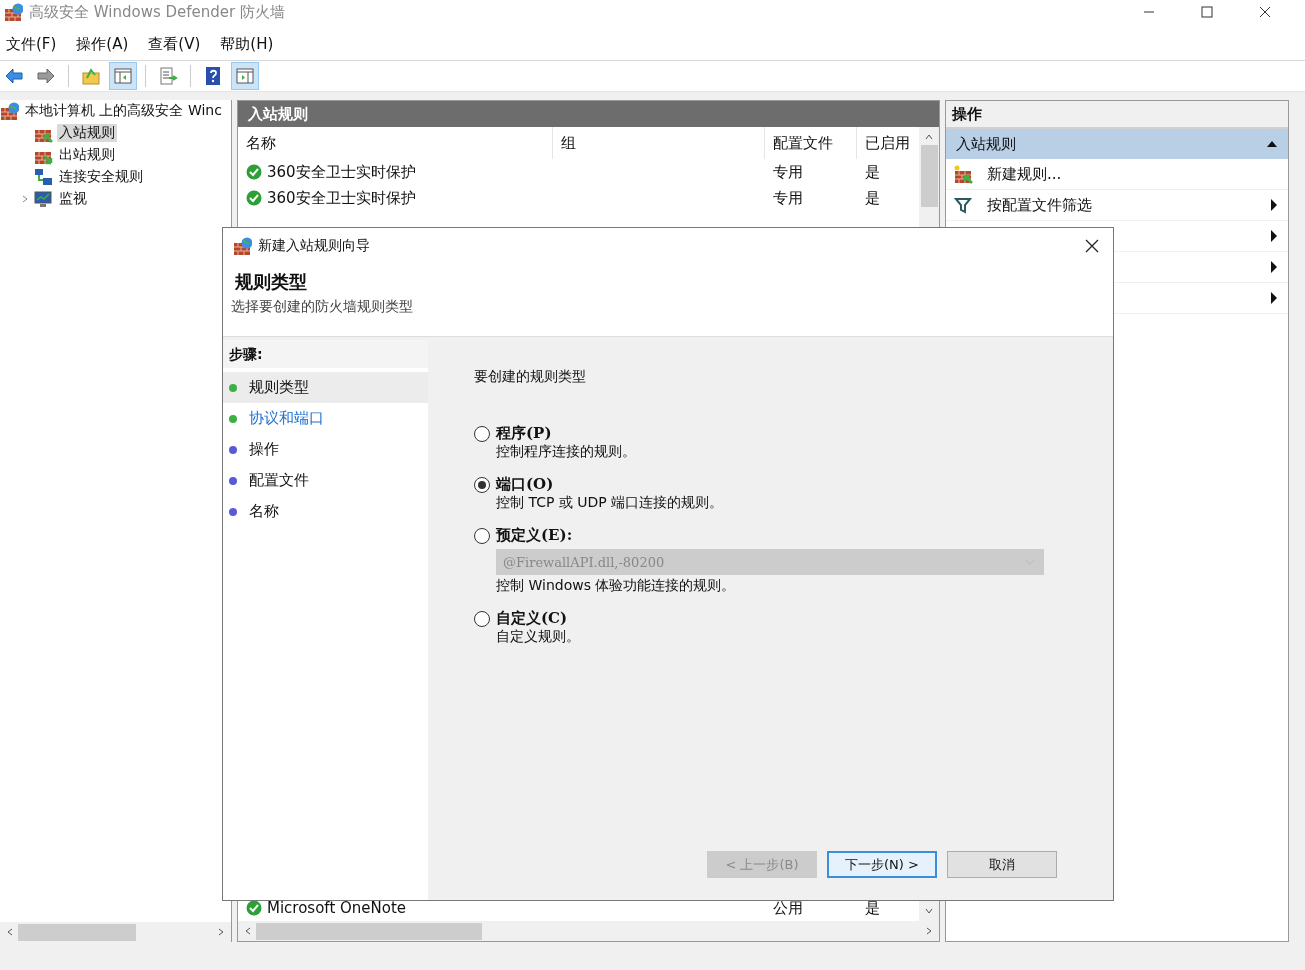 This screenshot has width=1305, height=970. I want to click on panel-header: 入站规则, so click(588, 114).